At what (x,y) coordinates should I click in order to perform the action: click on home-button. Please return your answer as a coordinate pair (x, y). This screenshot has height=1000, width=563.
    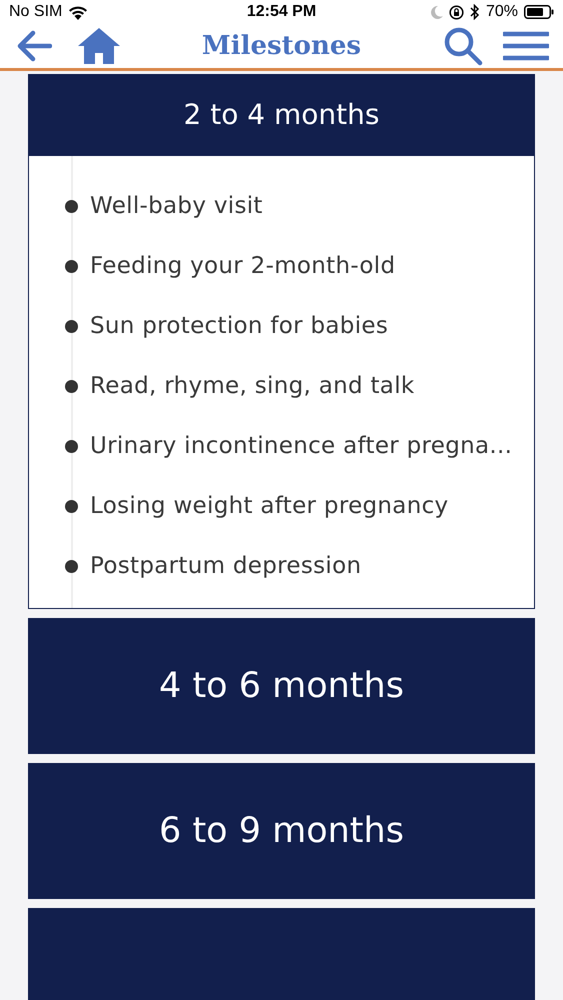
    Looking at the image, I should click on (99, 46).